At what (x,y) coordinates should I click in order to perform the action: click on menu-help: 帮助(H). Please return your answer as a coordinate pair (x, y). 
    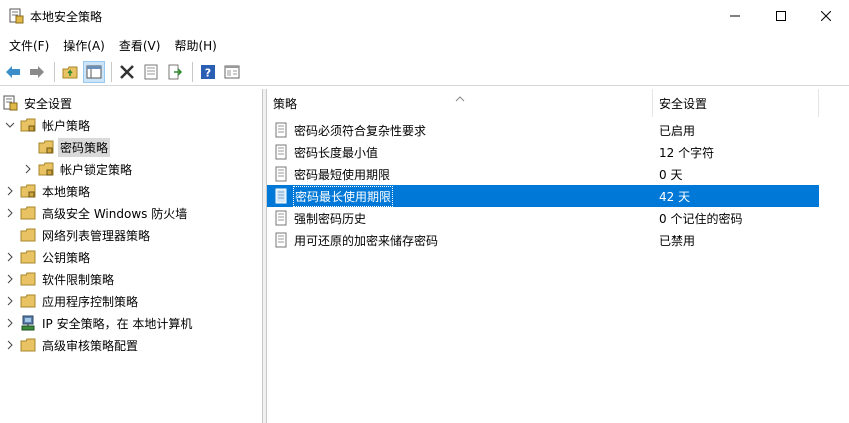
    Looking at the image, I should click on (195, 45).